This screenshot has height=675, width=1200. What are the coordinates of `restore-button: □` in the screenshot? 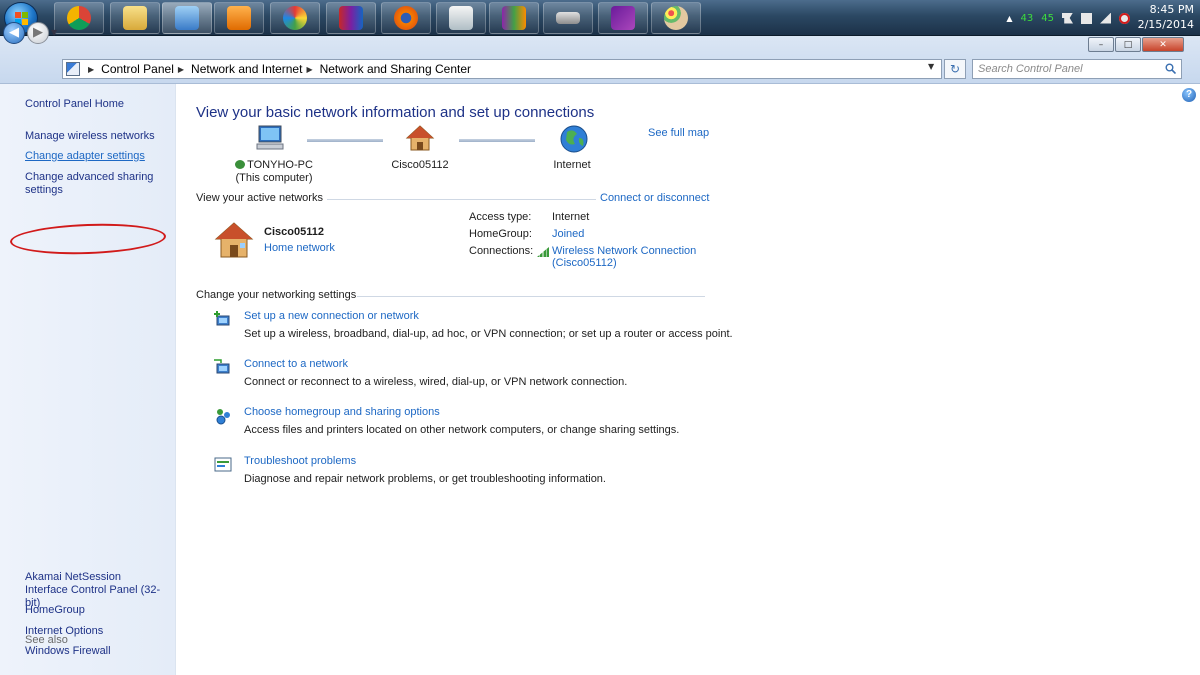 It's located at (1128, 44).